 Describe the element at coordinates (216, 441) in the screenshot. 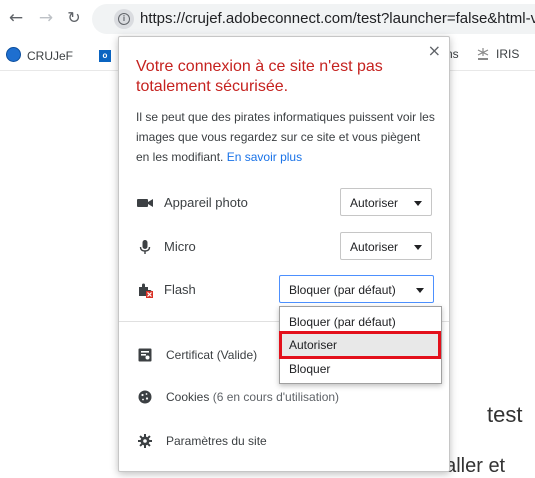

I see `site-settings-label: Paramètres du site` at that location.